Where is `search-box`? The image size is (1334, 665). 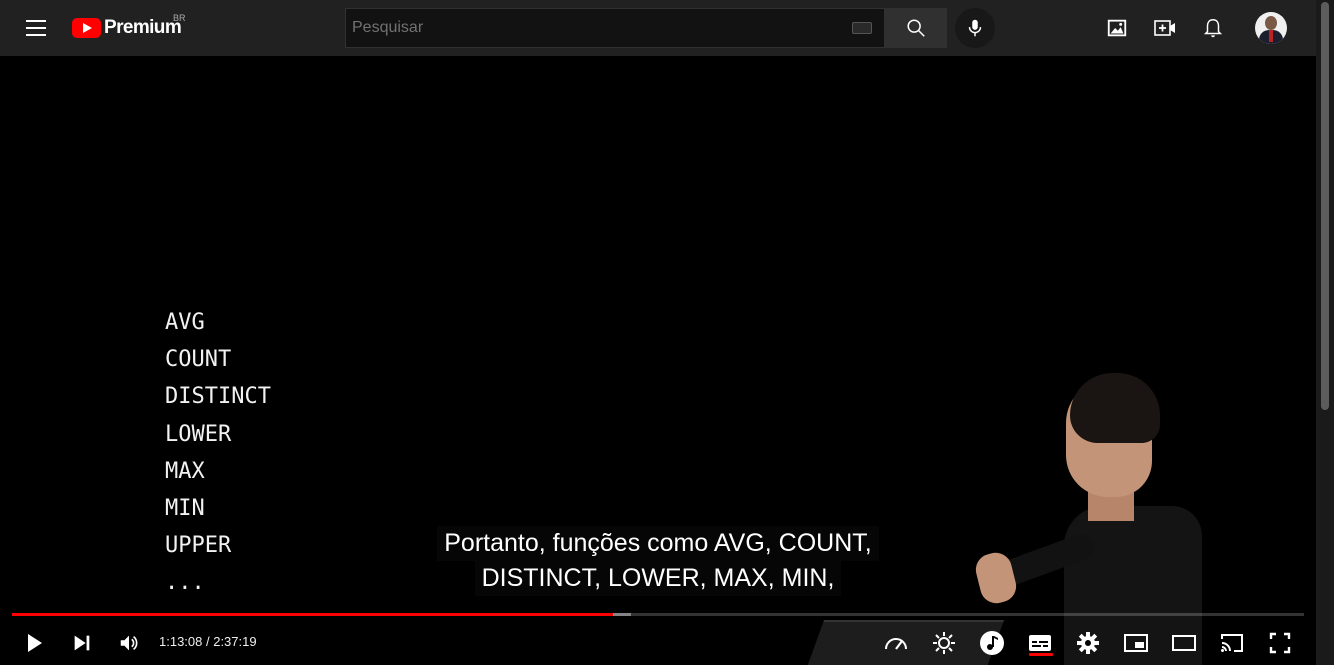
search-box is located at coordinates (614, 28).